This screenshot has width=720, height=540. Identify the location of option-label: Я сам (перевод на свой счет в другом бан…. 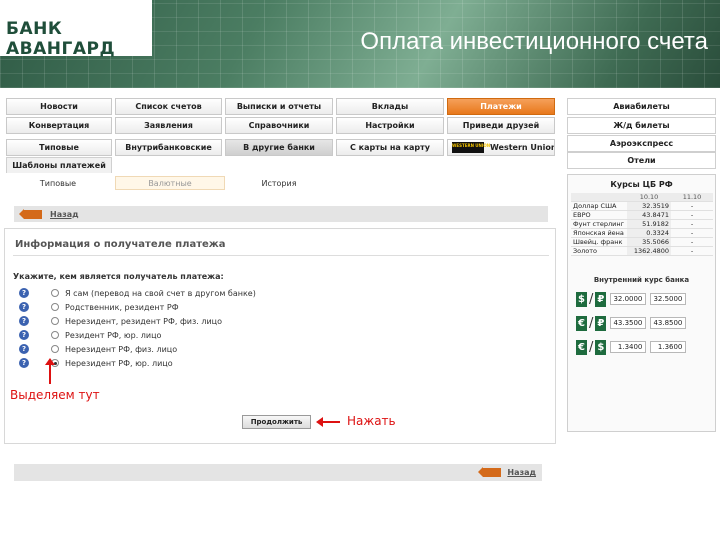
(160, 293).